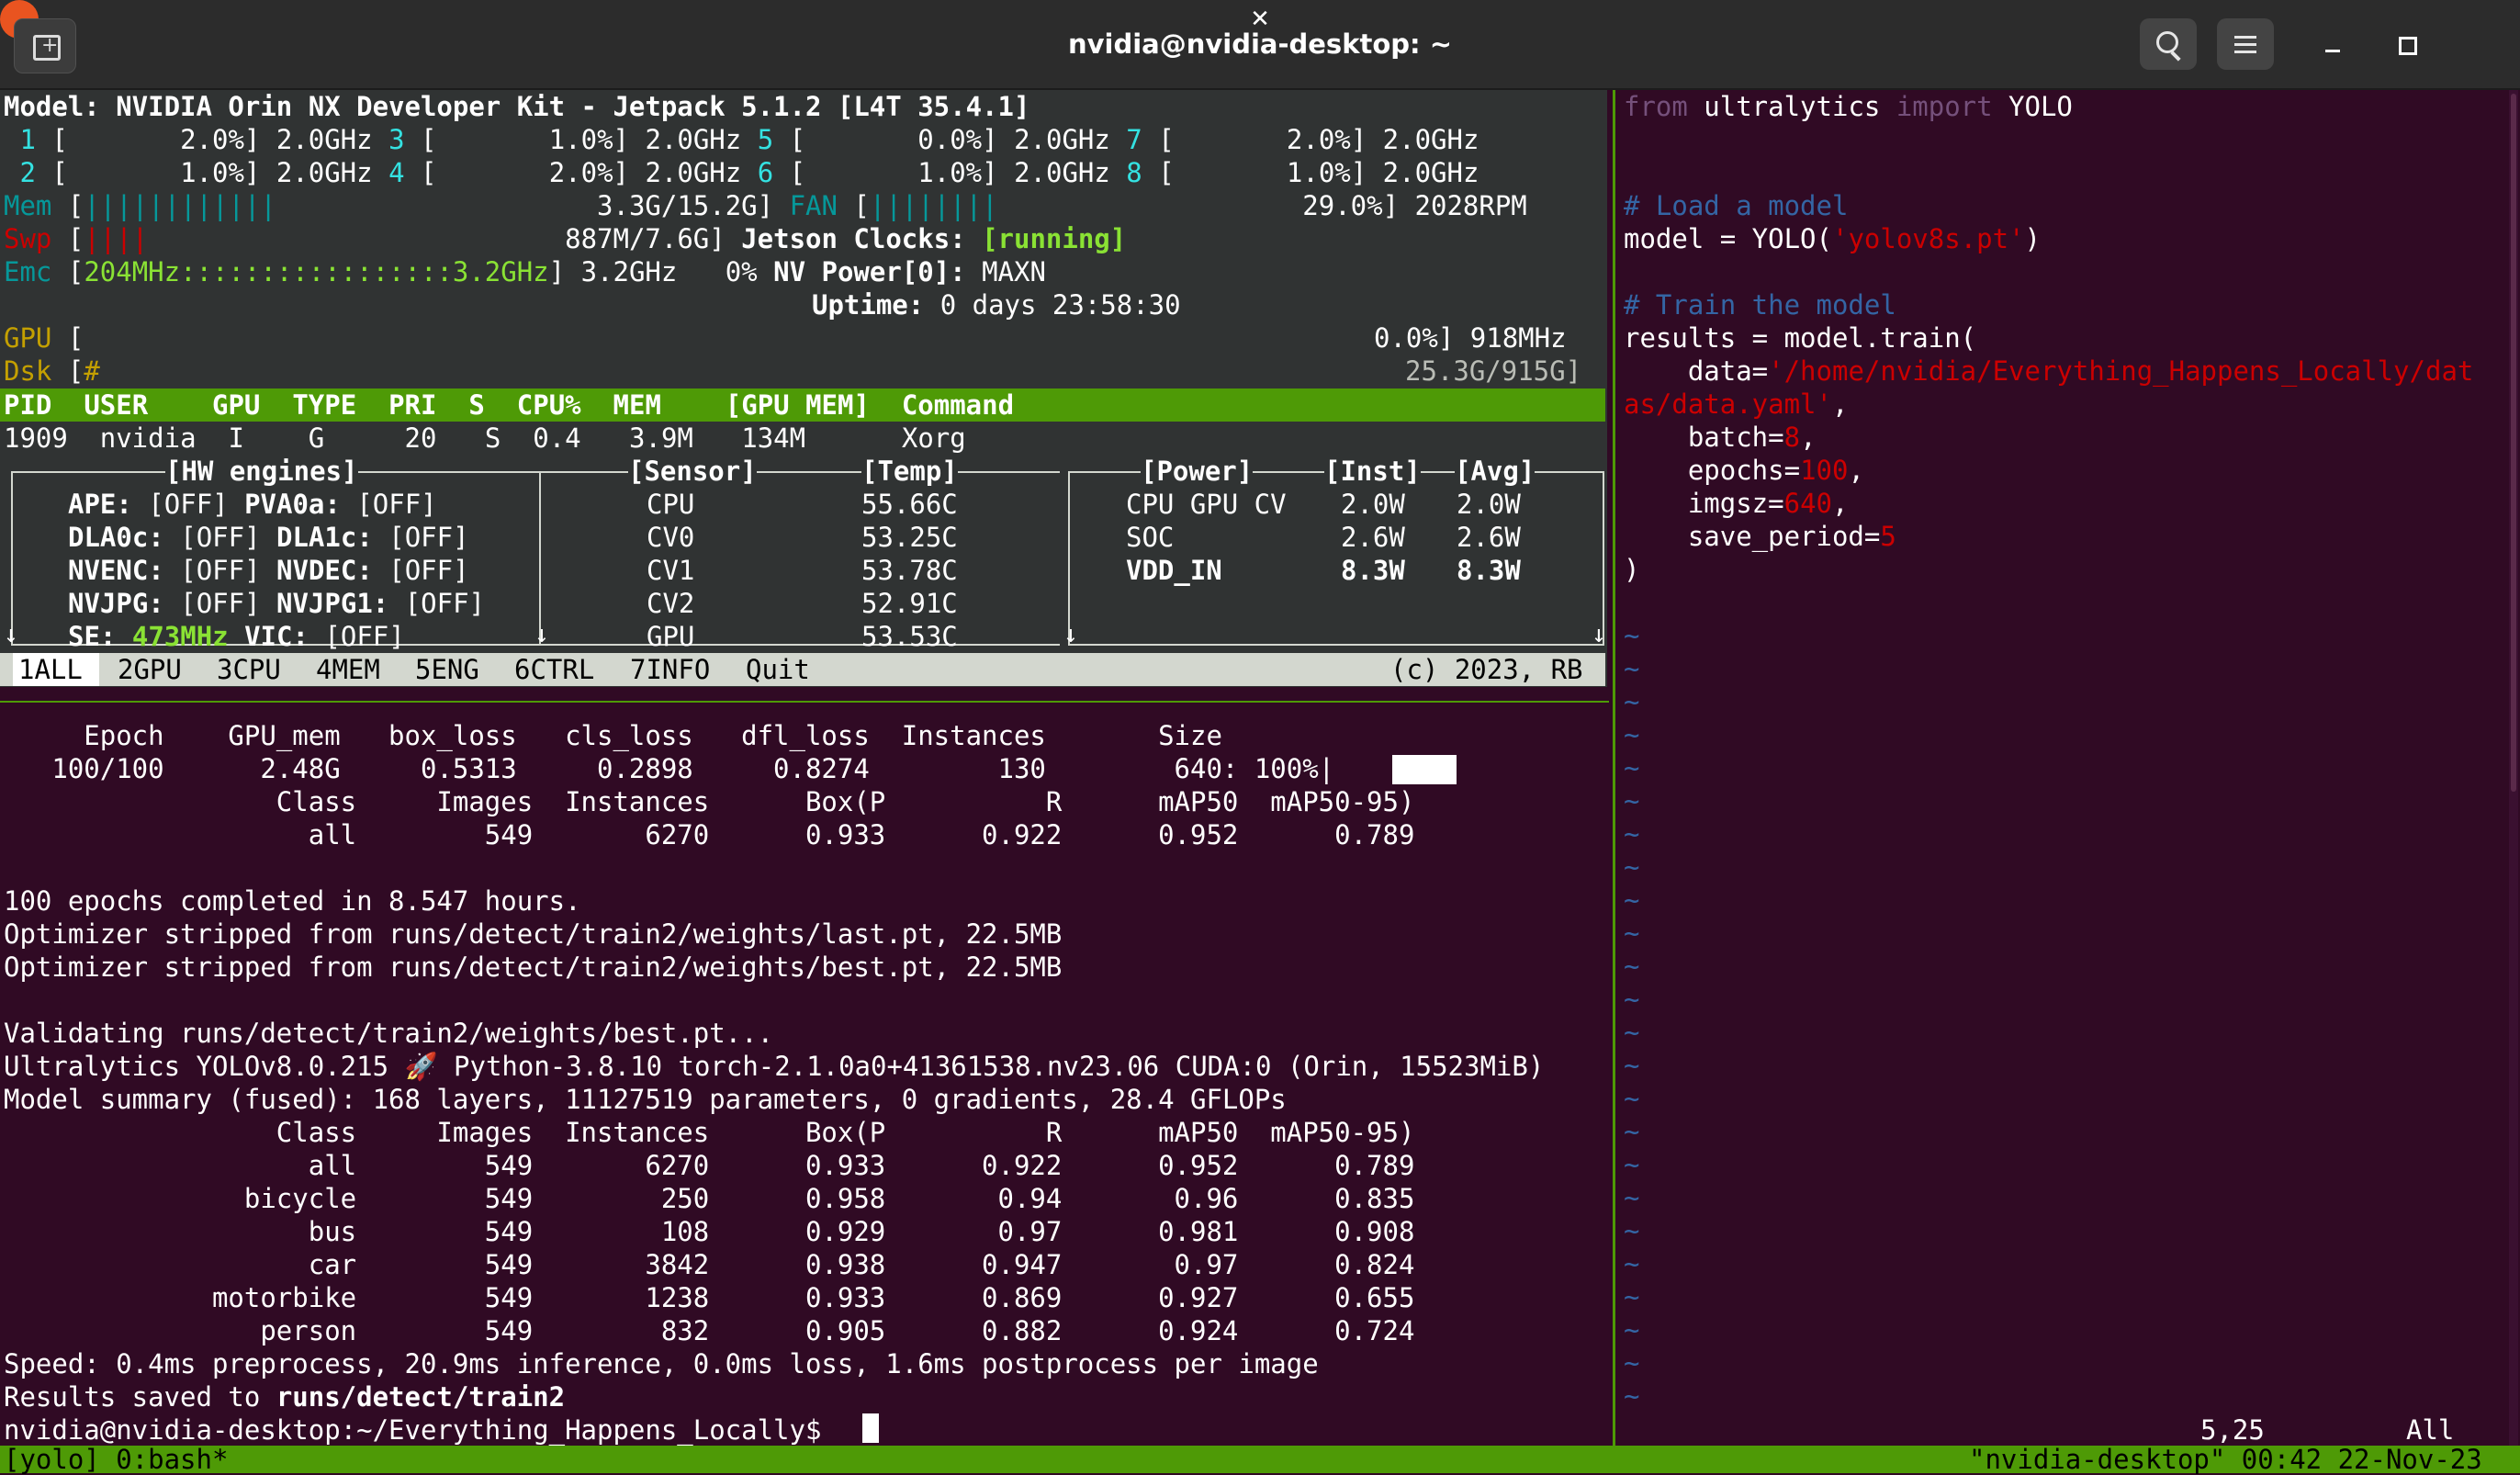 This screenshot has height=1475, width=2520. Describe the element at coordinates (709, 1330) in the screenshot. I see `val-row-person: person 549 832 0.905 0.882 0.924 0.724` at that location.